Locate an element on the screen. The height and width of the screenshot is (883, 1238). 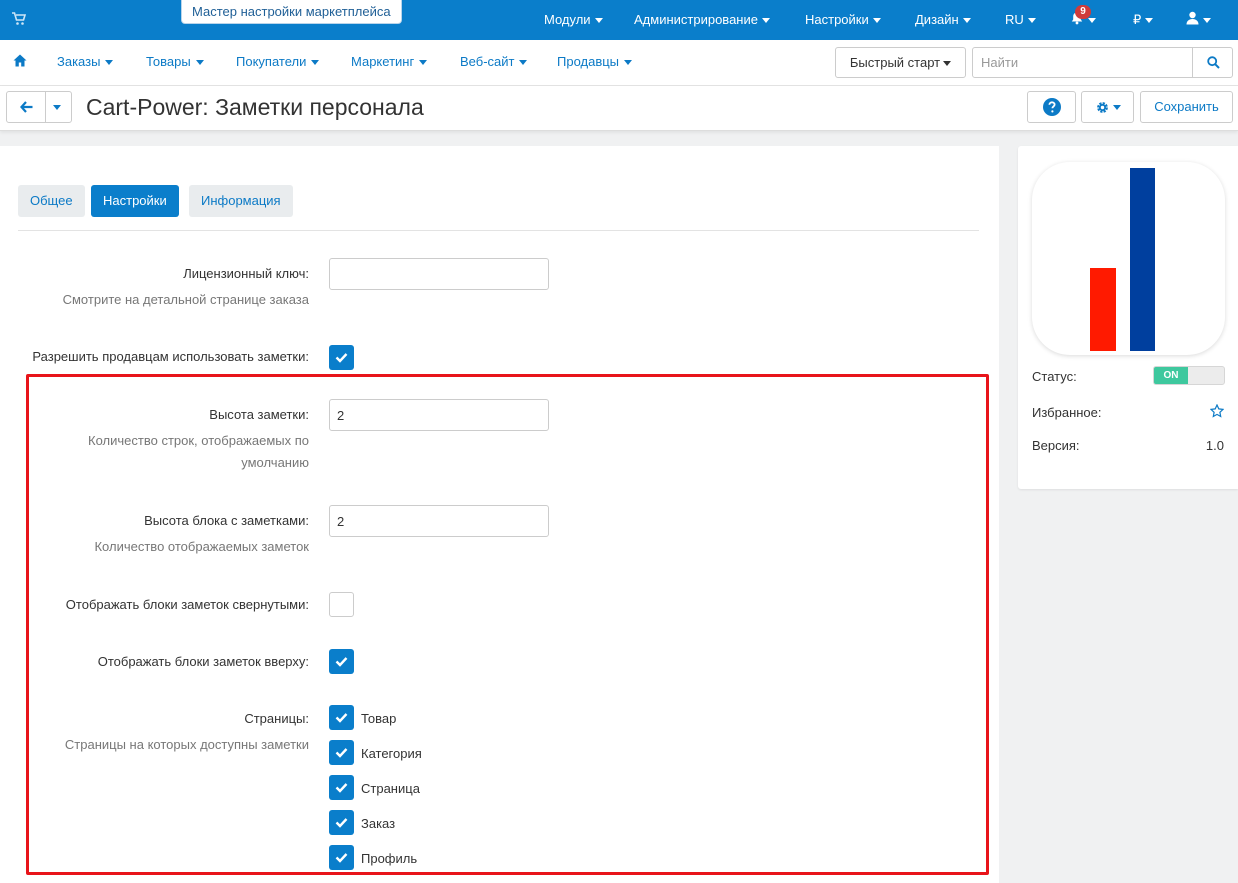
license-key-label: Лицензионный ключ: is located at coordinates (246, 273).